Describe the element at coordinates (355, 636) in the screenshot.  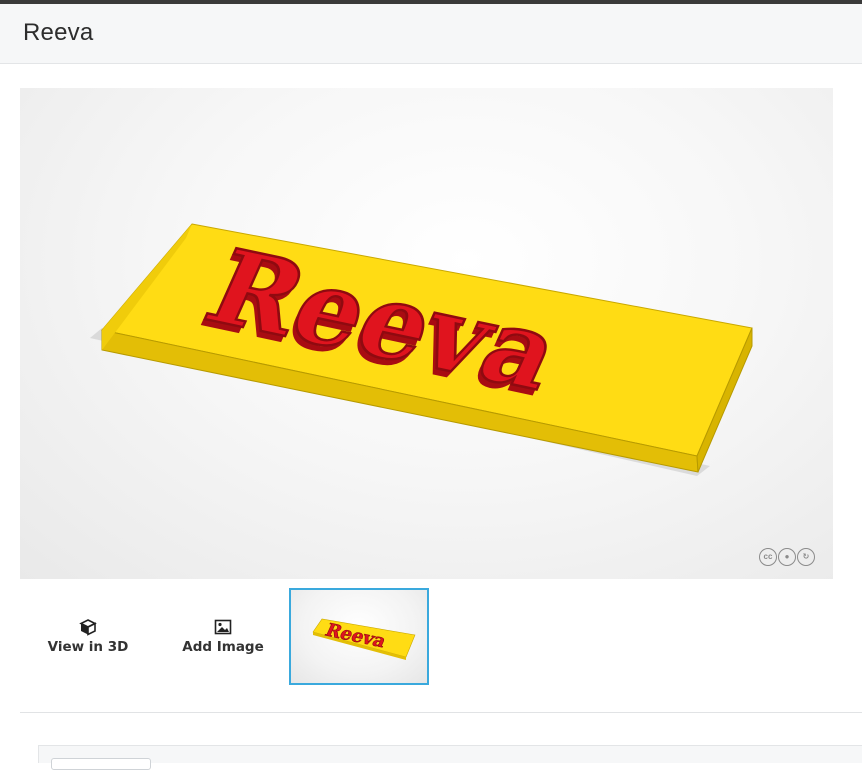
I see `thumbnail-text: Reeva` at that location.